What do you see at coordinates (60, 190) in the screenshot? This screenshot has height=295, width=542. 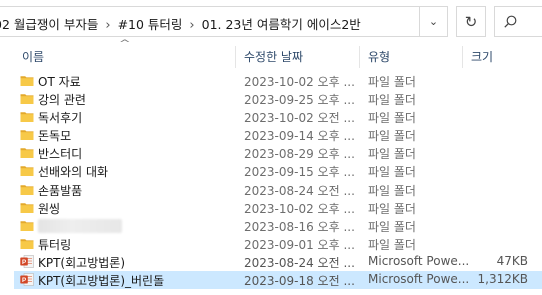 I see `file-name: 손품발품` at bounding box center [60, 190].